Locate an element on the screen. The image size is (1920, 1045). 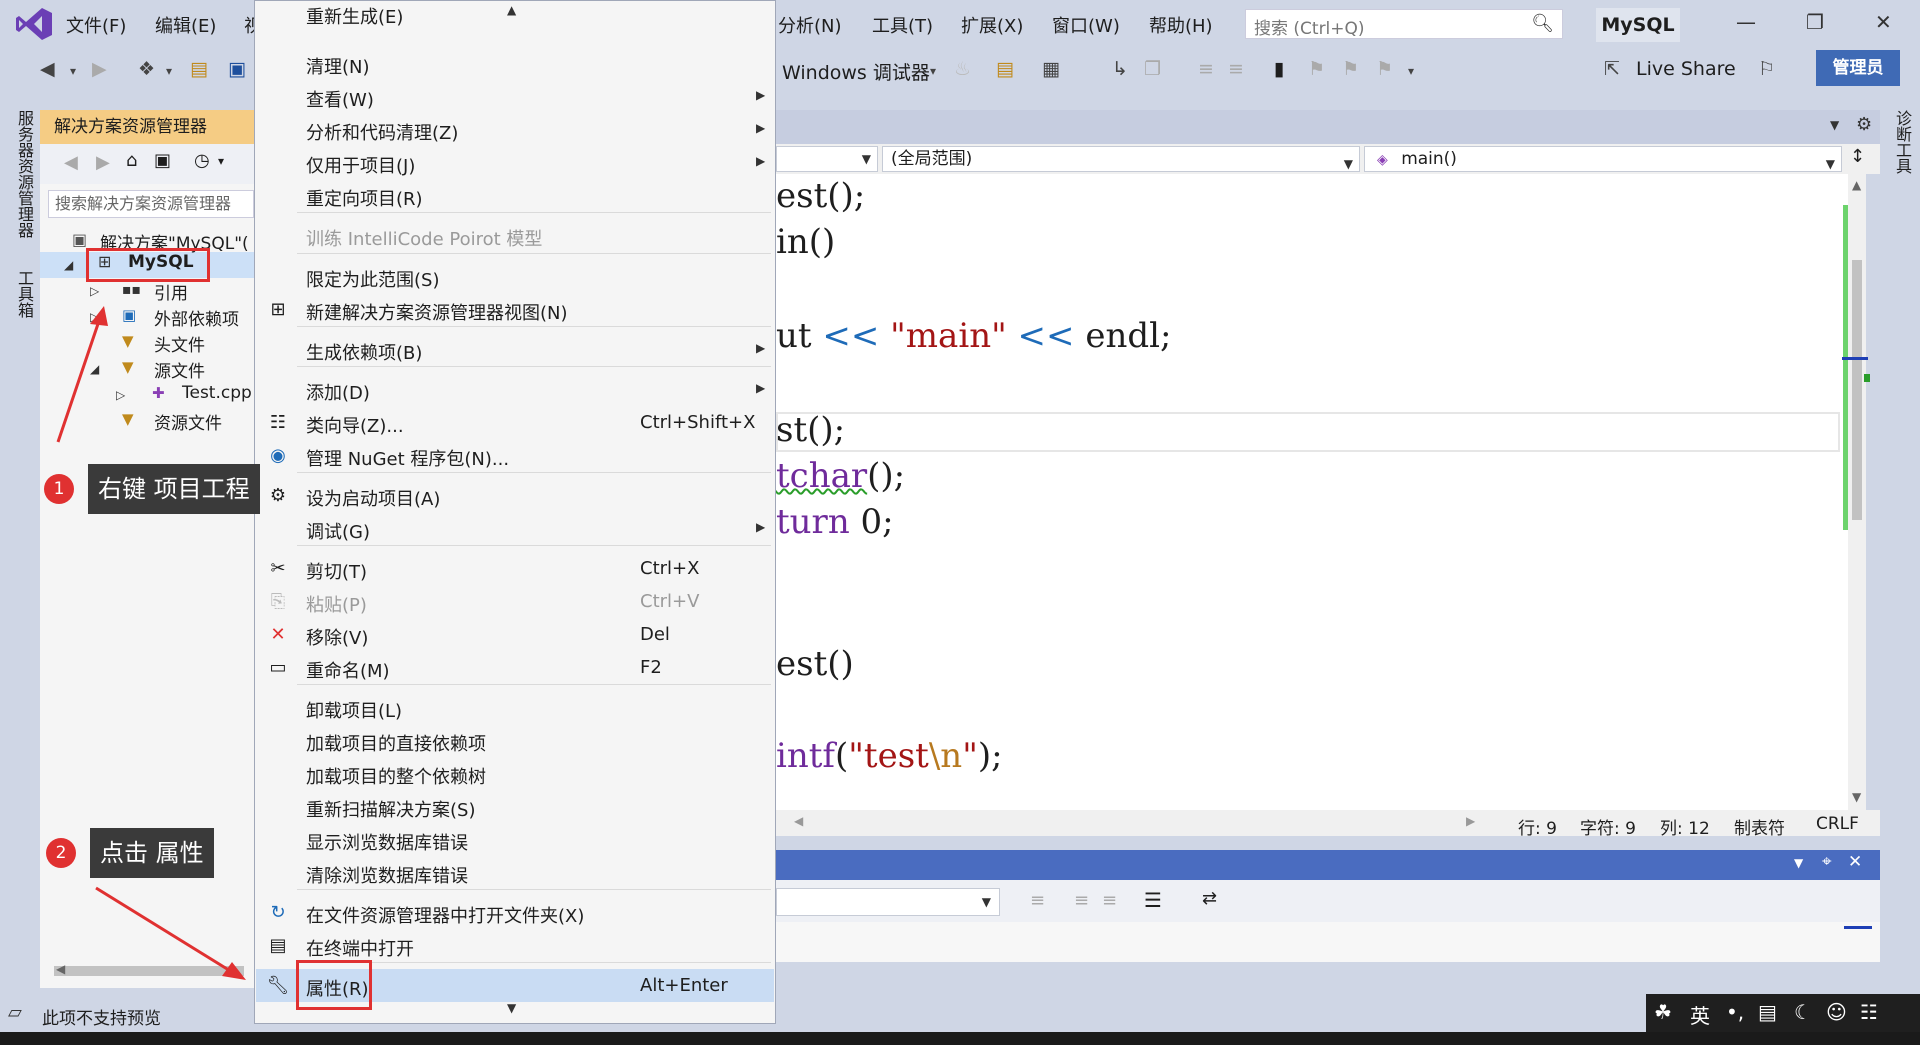
step-badge-1: 1 is located at coordinates (59, 489).